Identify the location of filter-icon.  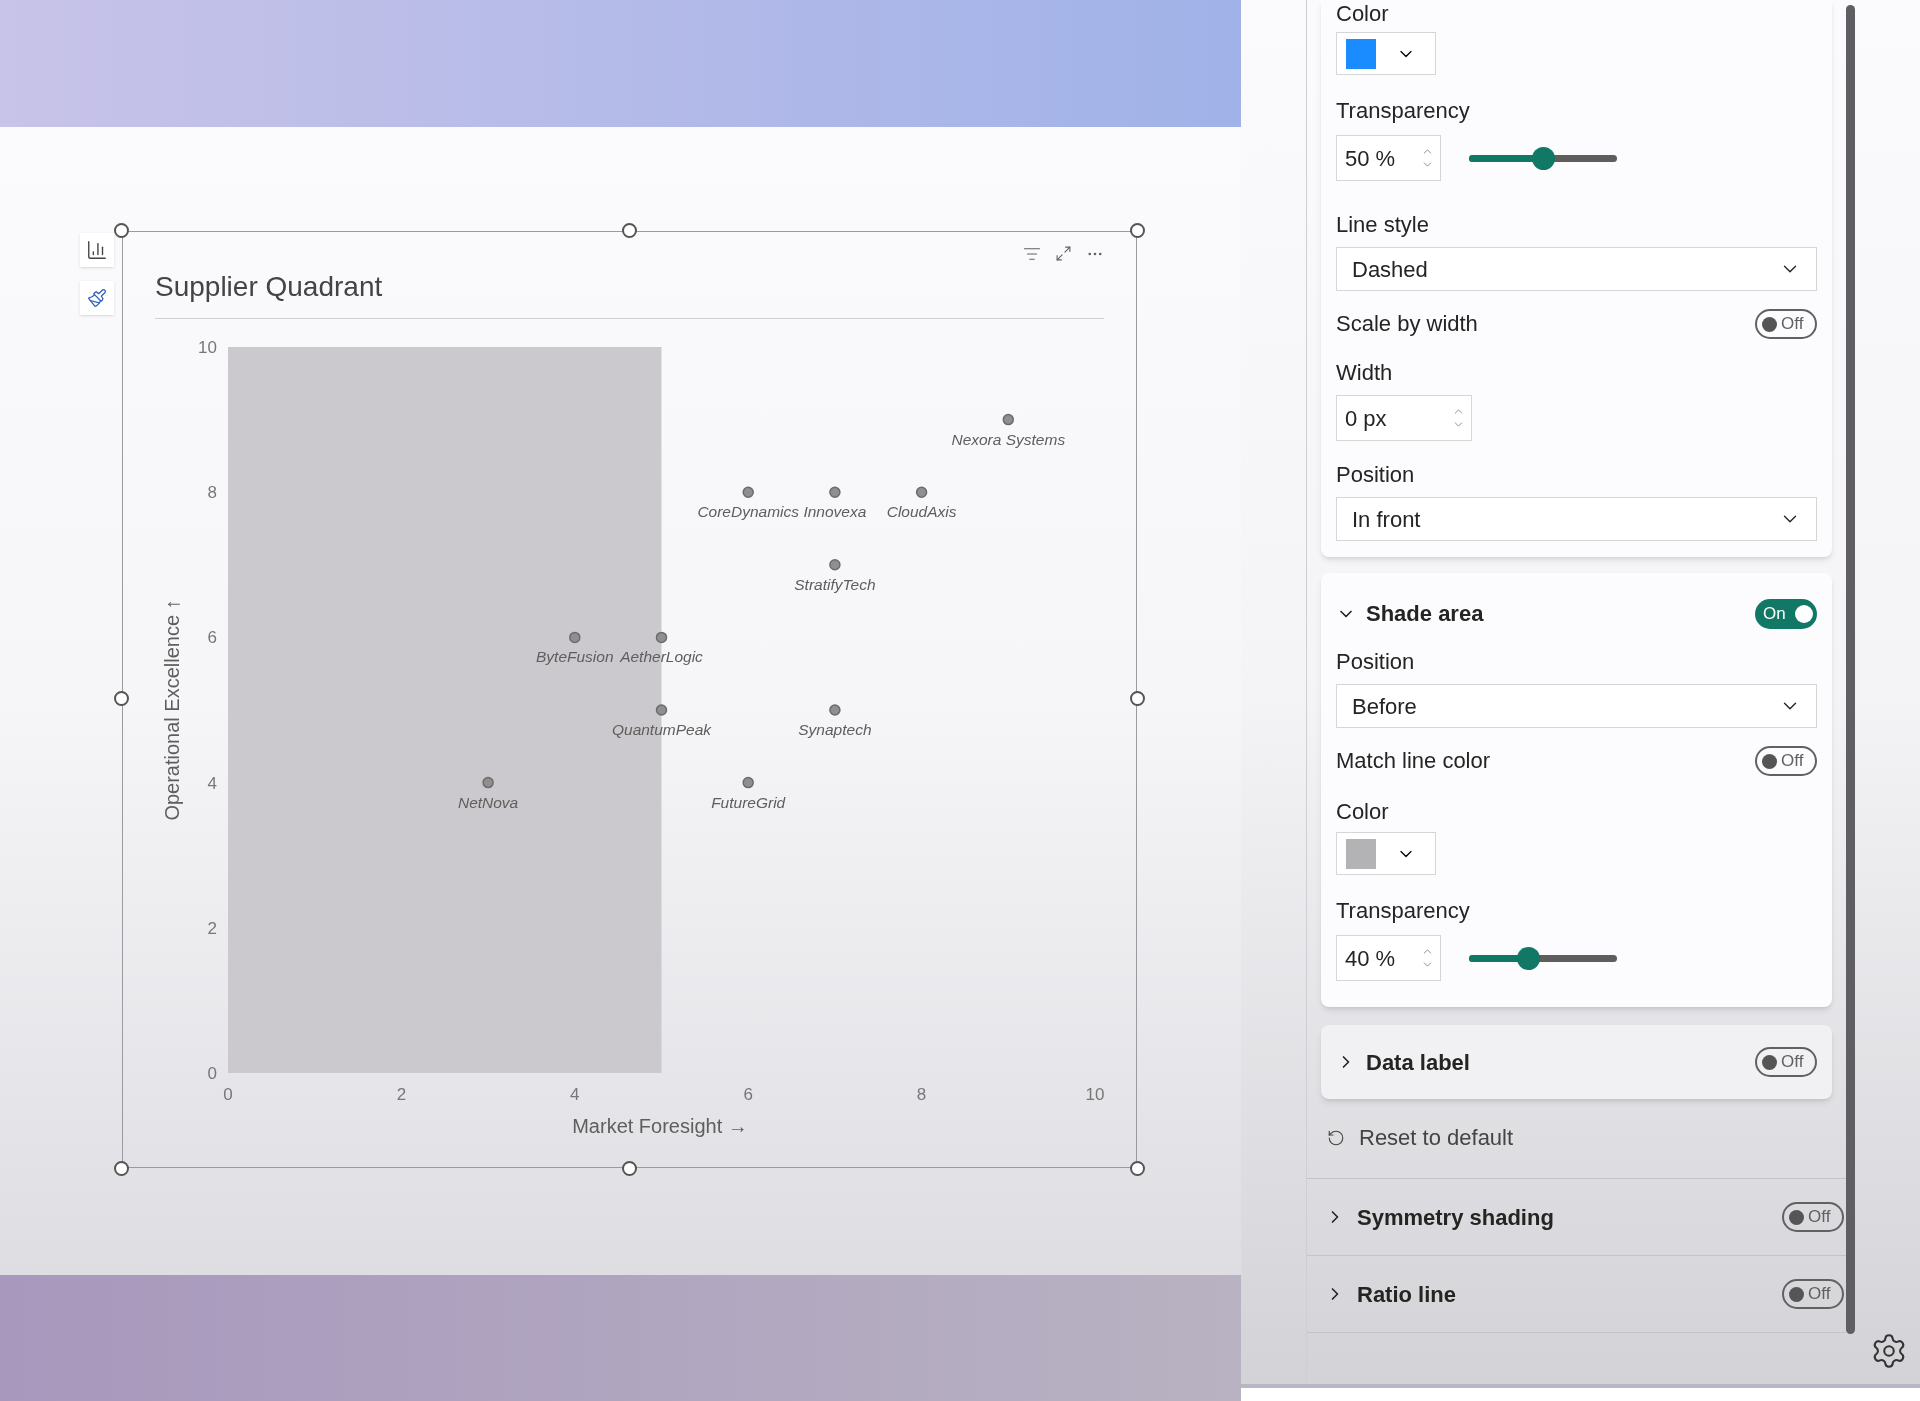
(1032, 254).